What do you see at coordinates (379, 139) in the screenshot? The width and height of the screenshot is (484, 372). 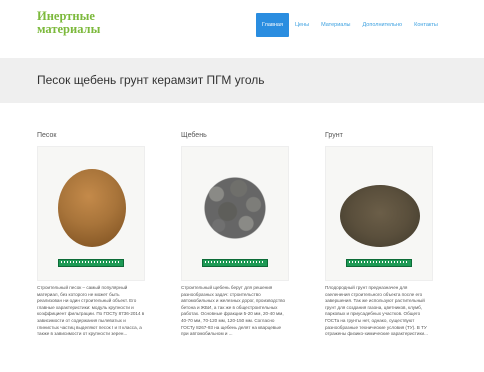 I see `material-title: Грунт` at bounding box center [379, 139].